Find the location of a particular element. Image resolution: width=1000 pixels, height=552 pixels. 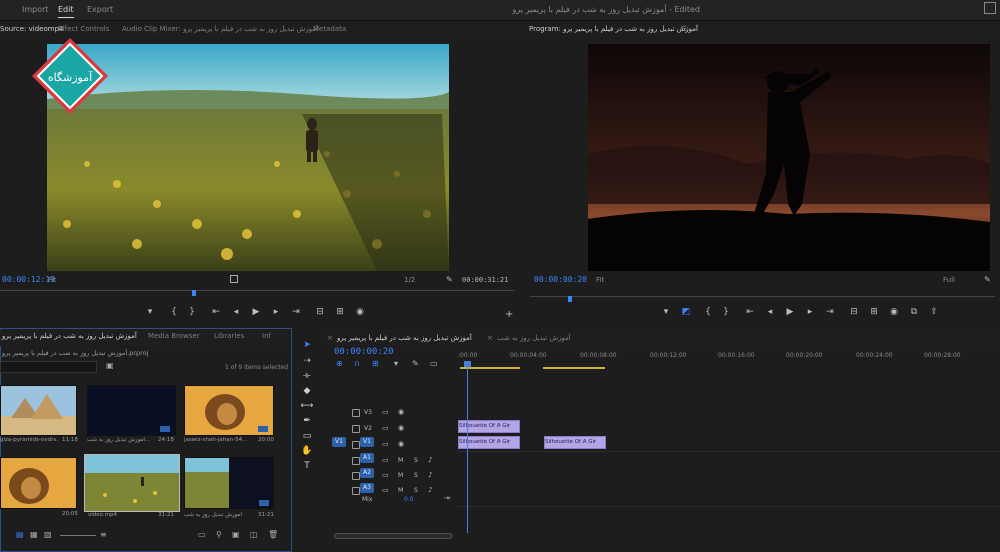

program-mark-in-icon: { is located at coordinates (708, 312).